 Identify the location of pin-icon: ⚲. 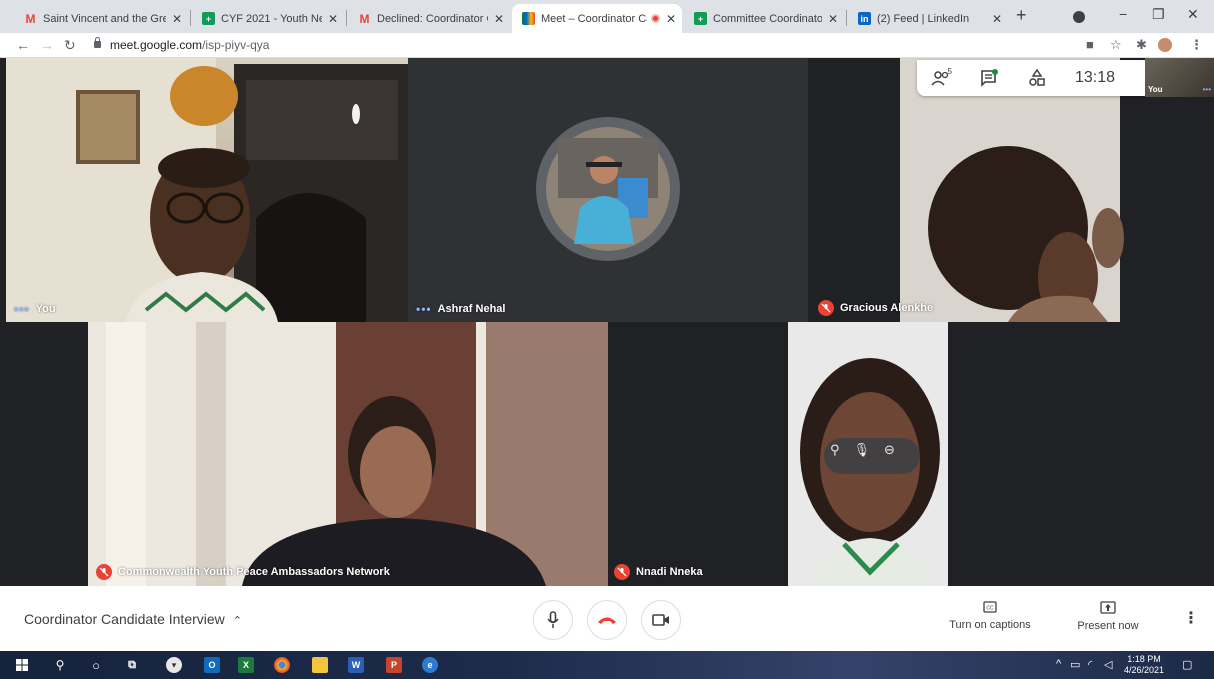
(835, 450).